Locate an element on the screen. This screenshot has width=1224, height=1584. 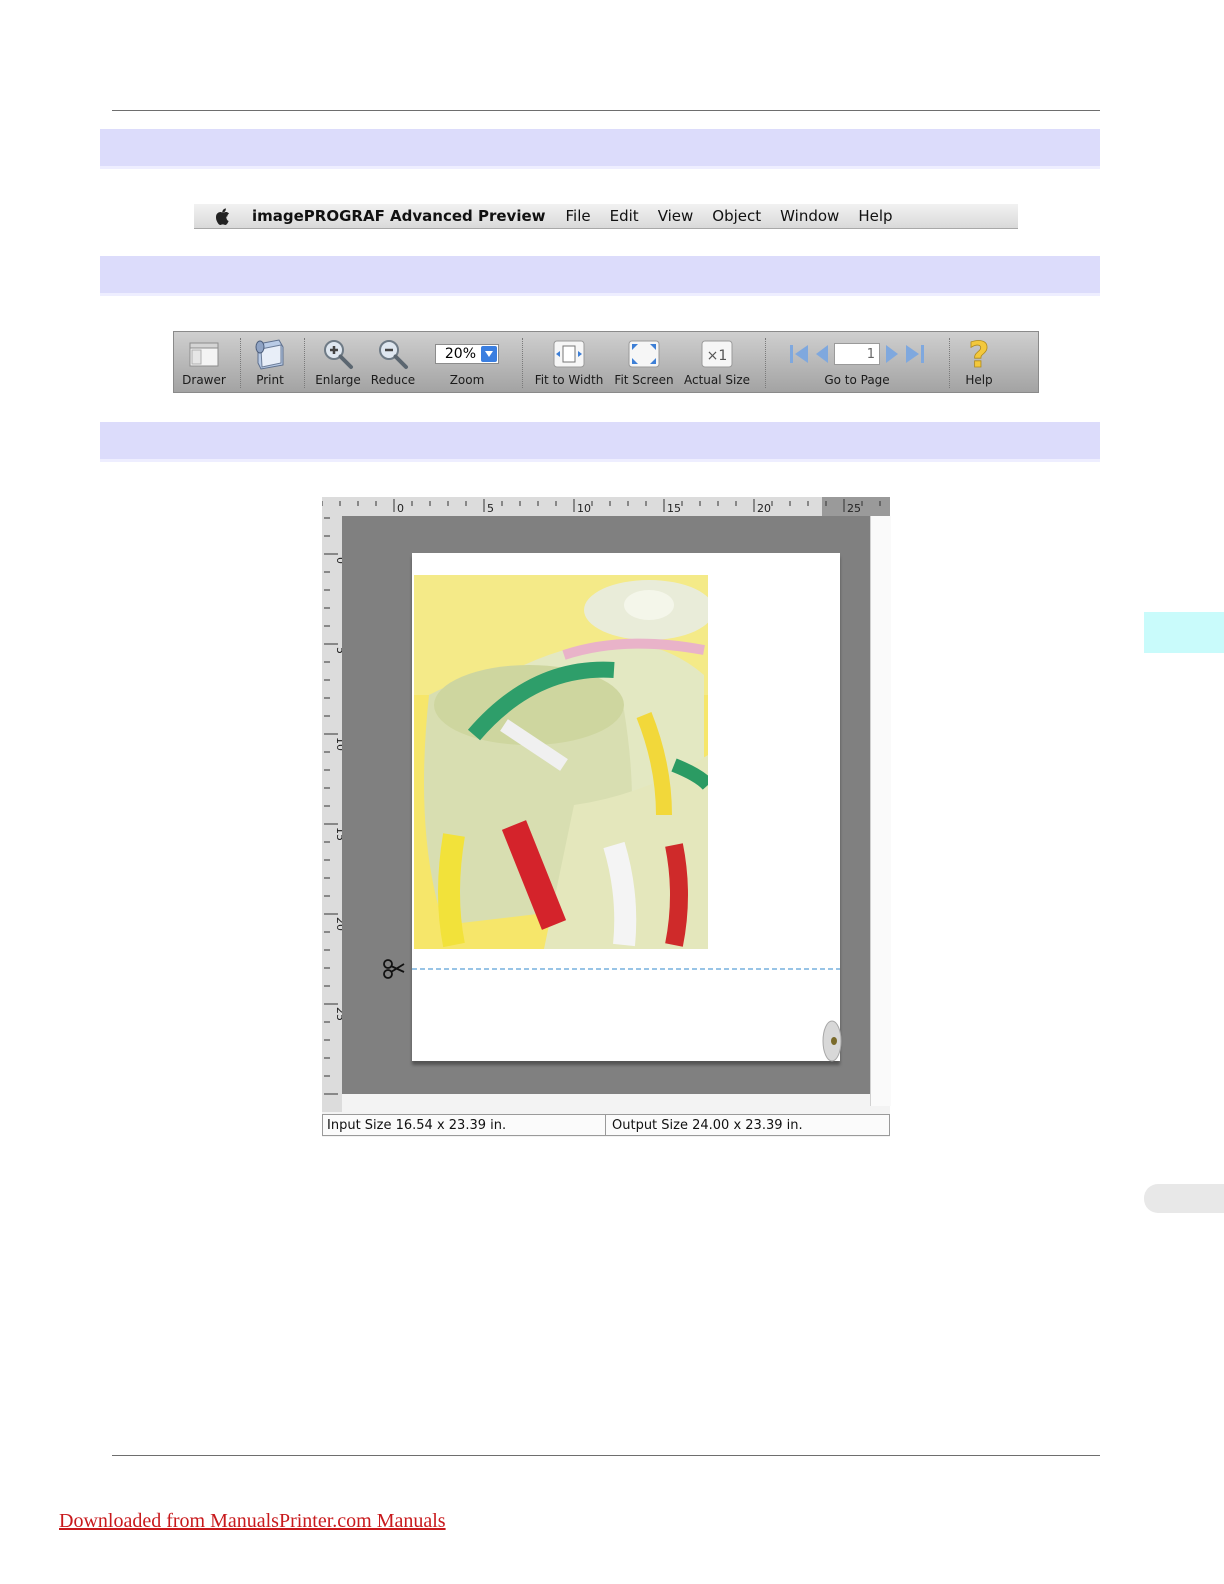
bottom-rule is located at coordinates (606, 1455).